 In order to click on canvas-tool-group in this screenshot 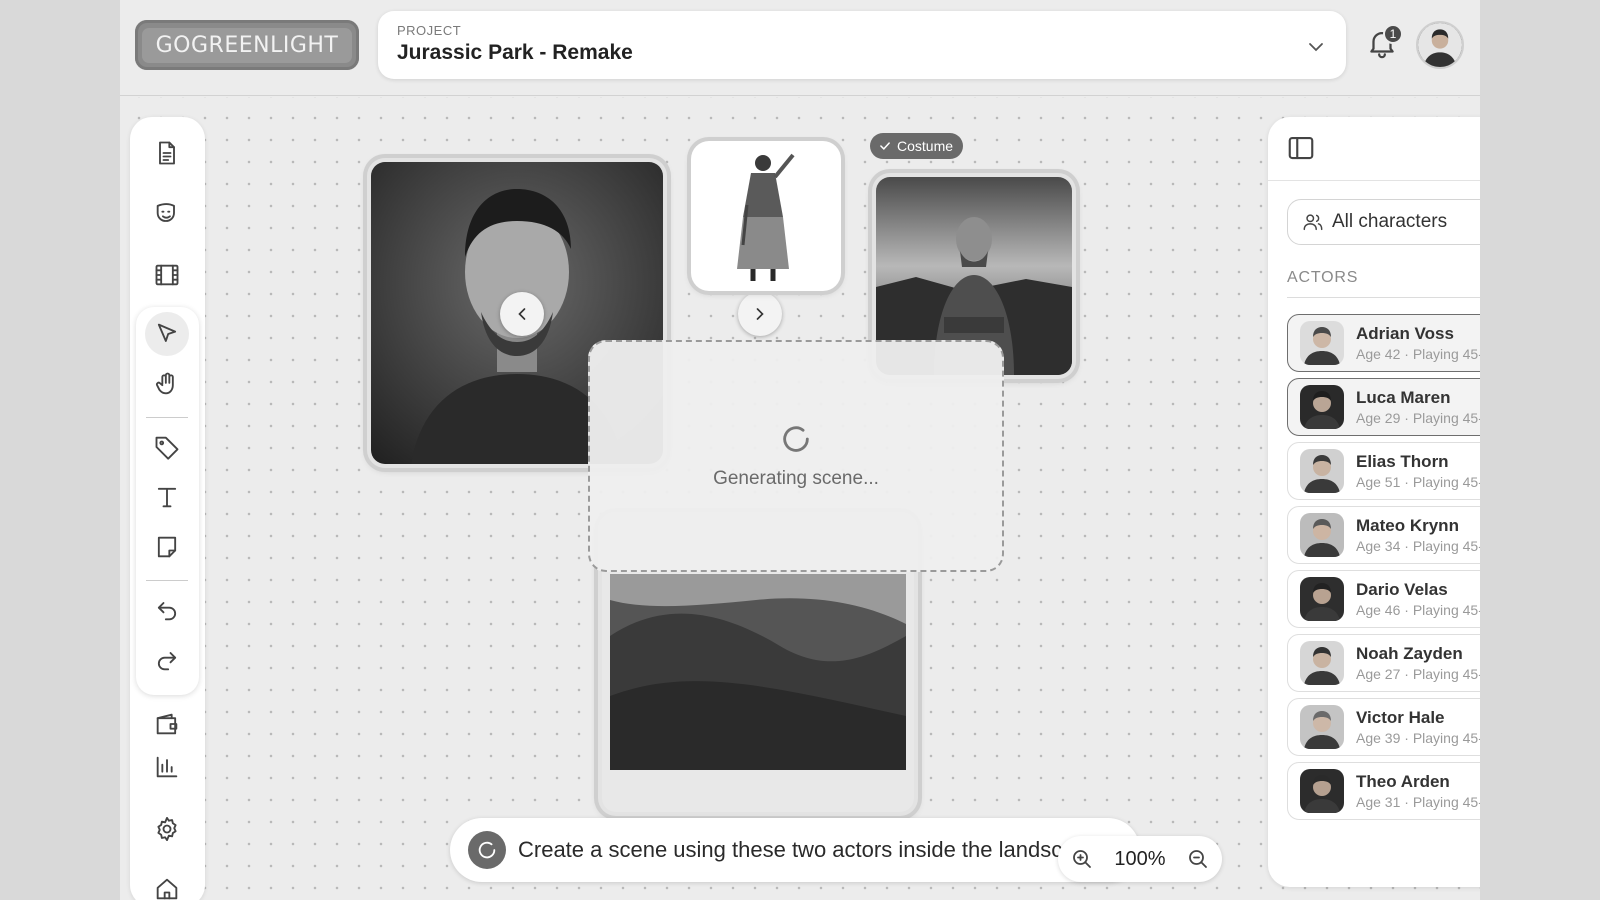, I will do `click(167, 501)`.